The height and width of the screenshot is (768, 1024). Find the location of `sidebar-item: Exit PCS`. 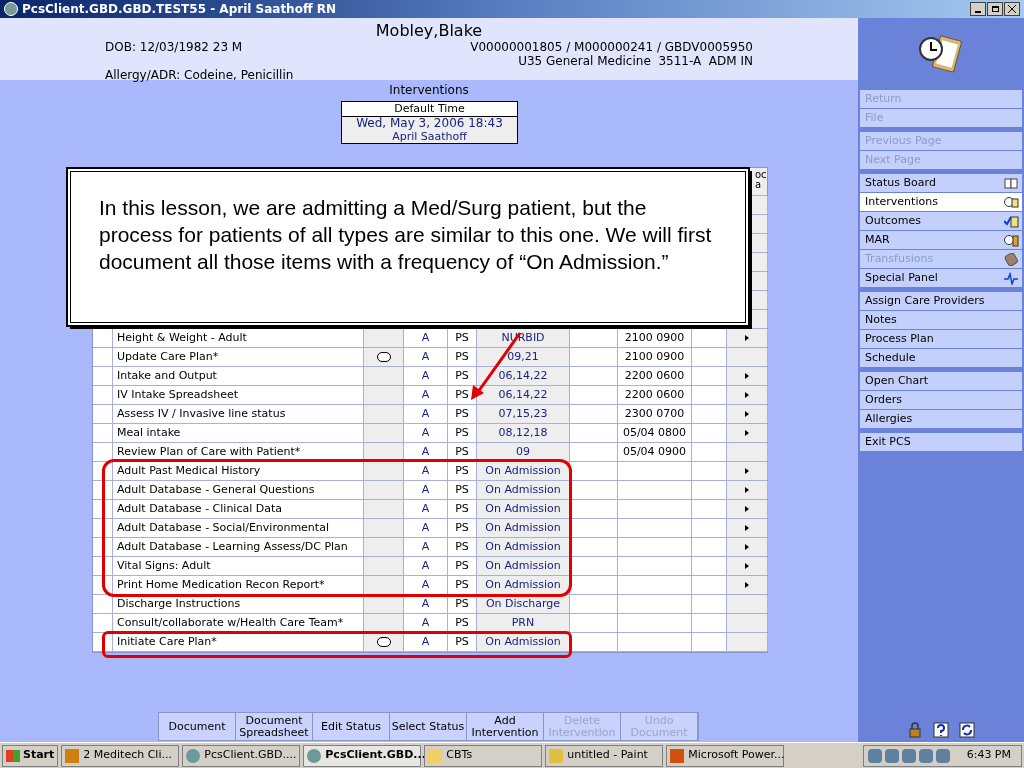

sidebar-item: Exit PCS is located at coordinates (941, 442).